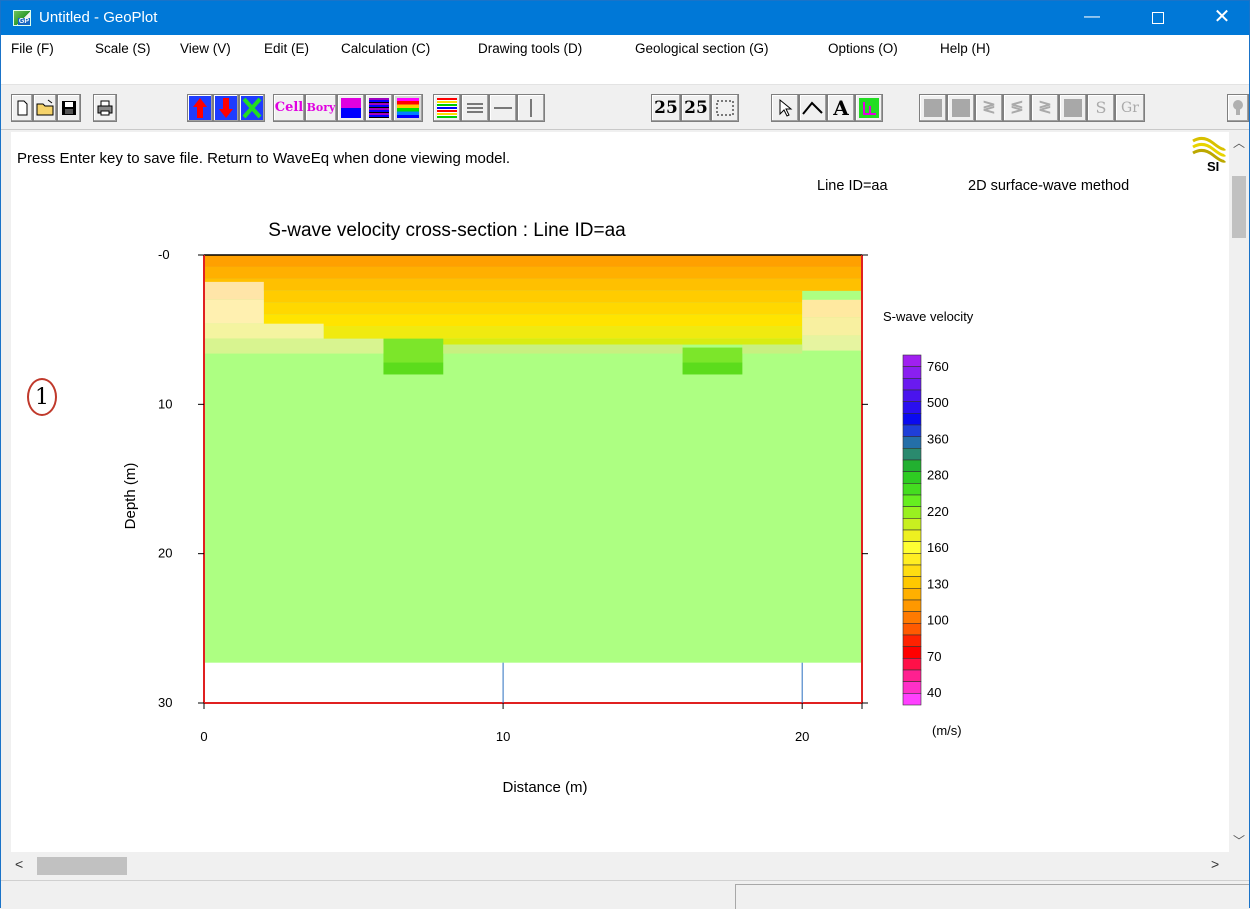 Image resolution: width=1250 pixels, height=909 pixels. Describe the element at coordinates (45, 108) in the screenshot. I see `open-file-button` at that location.